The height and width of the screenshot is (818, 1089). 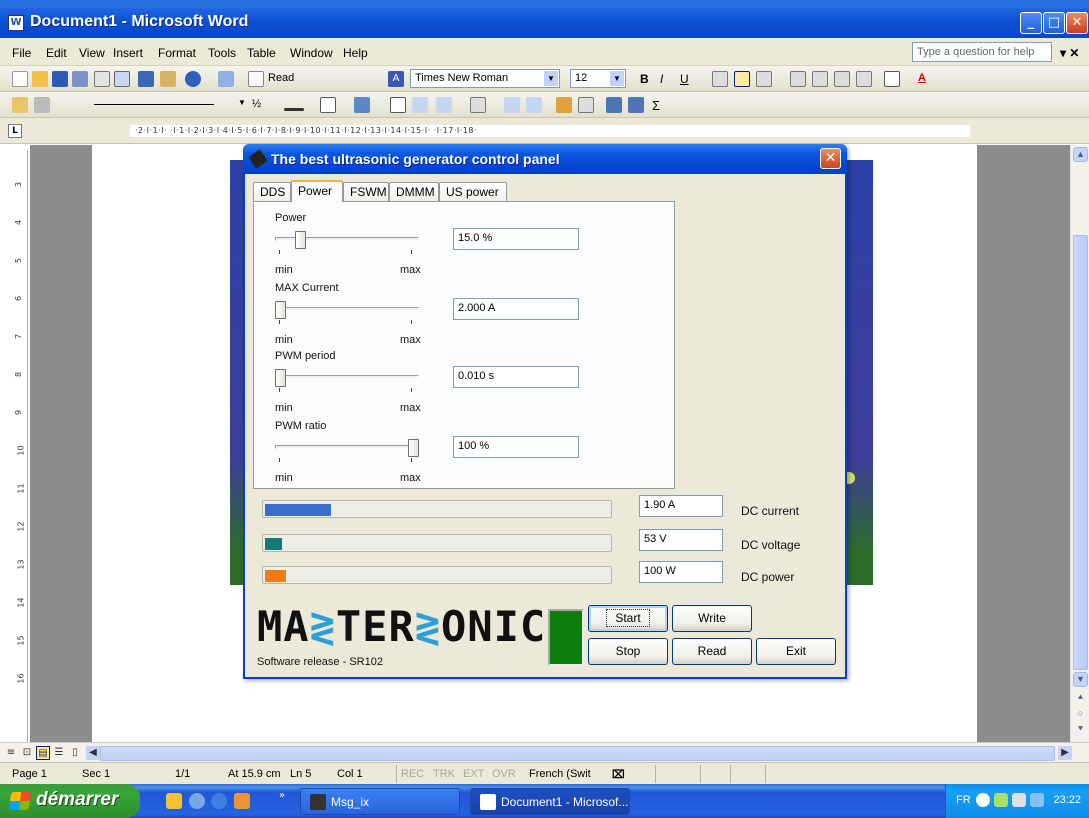 What do you see at coordinates (398, 105) in the screenshot?
I see `table-icon` at bounding box center [398, 105].